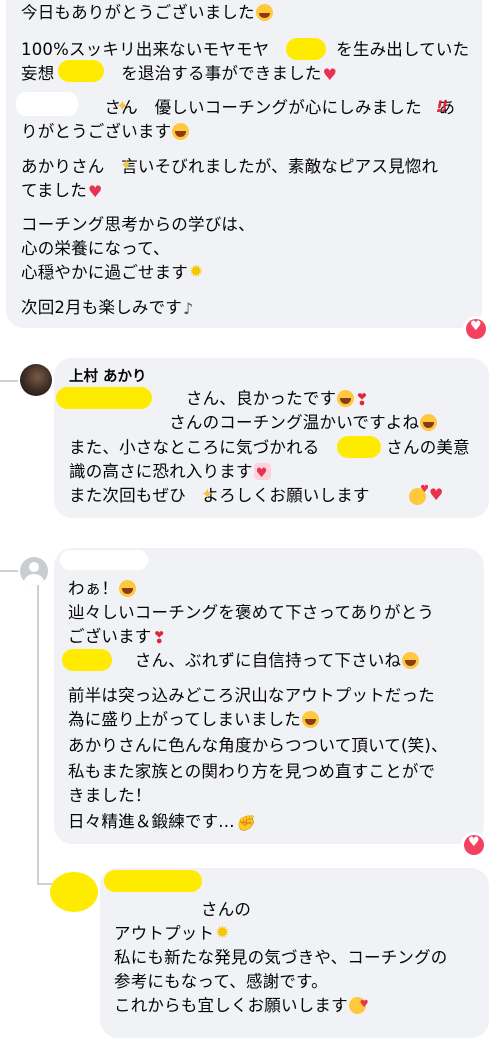 Image resolution: width=489 pixels, height=1038 pixels. I want to click on reply2-line-6: 為に盛り上がってしまいました, so click(193, 720).